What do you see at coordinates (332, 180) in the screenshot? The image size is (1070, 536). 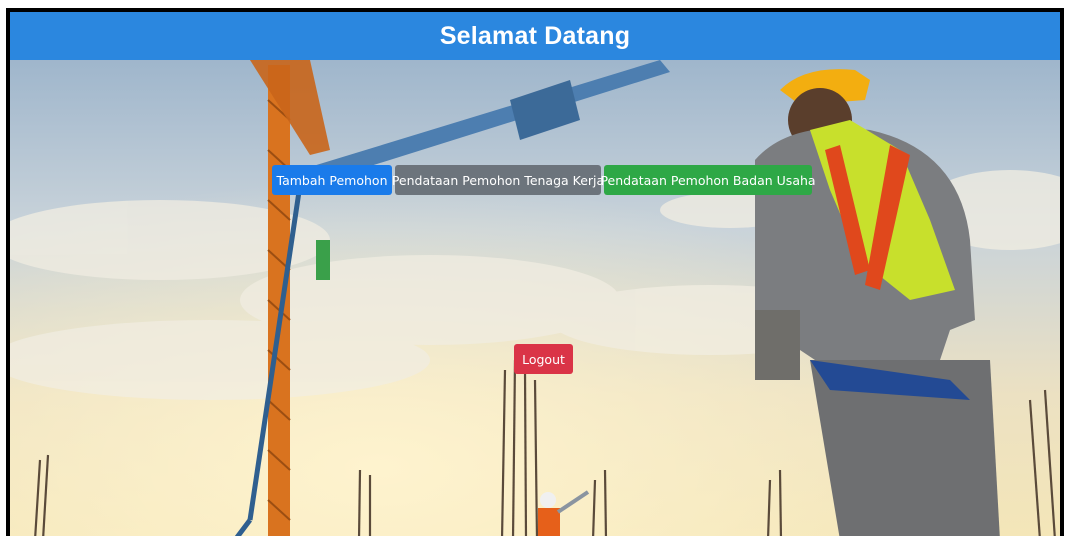 I see `add-applicant-button: Tambah Pemohon` at bounding box center [332, 180].